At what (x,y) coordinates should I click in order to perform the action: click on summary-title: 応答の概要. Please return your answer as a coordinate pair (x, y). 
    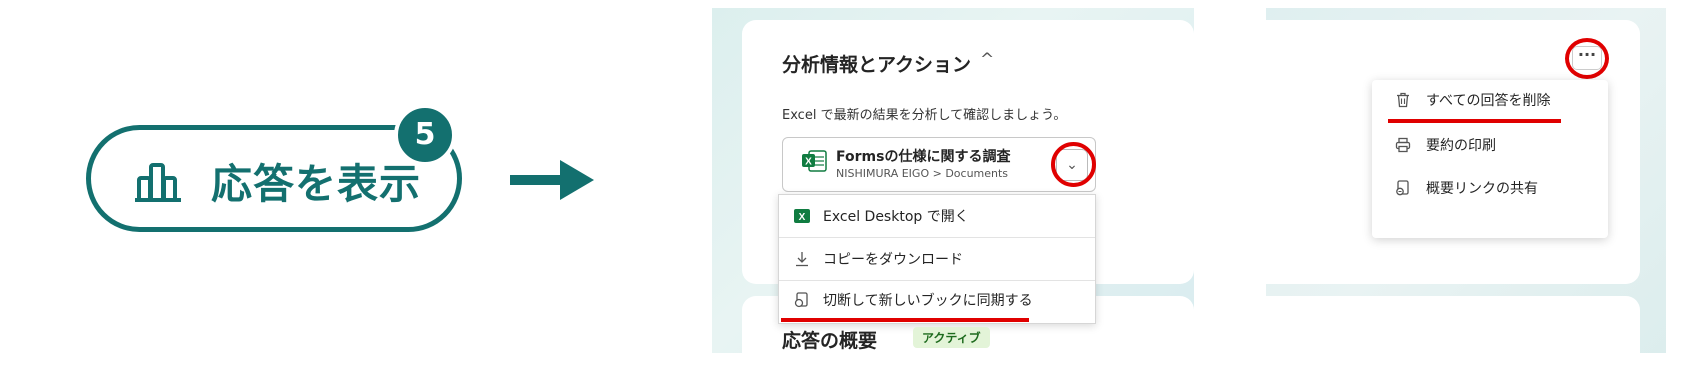
    Looking at the image, I should click on (830, 341).